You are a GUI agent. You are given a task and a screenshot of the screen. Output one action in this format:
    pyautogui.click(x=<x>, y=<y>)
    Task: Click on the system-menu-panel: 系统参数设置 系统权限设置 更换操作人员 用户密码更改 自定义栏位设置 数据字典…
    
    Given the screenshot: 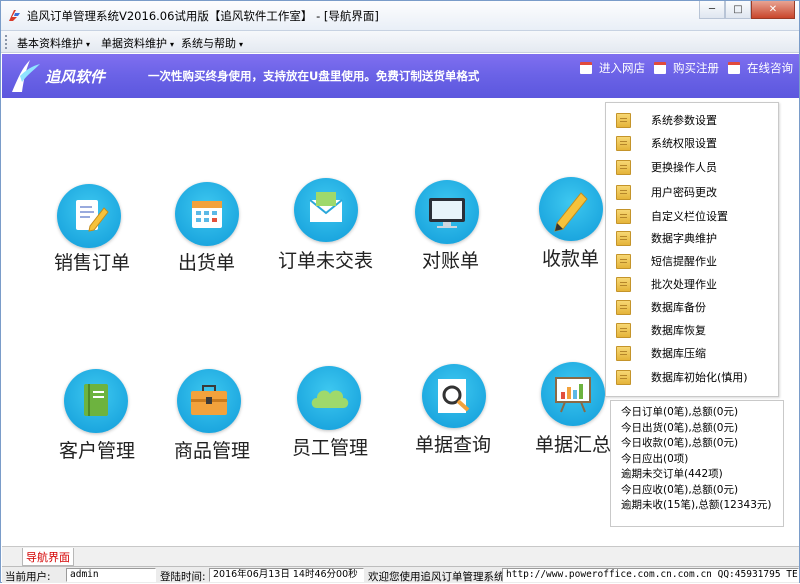 What is the action you would take?
    pyautogui.click(x=692, y=249)
    